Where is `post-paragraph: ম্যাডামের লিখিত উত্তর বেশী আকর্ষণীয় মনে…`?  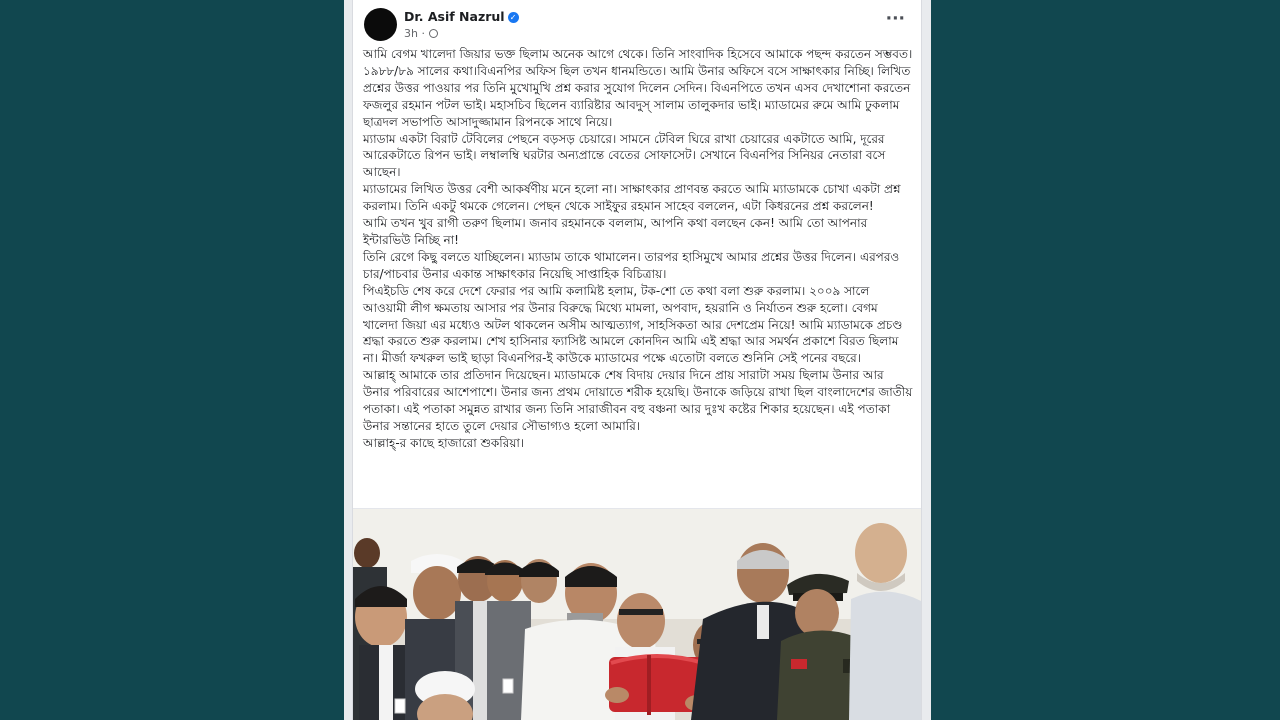
post-paragraph: ম্যাডামের লিখিত উত্তর বেশী আকর্ষণীয় মনে… is located at coordinates (632, 198).